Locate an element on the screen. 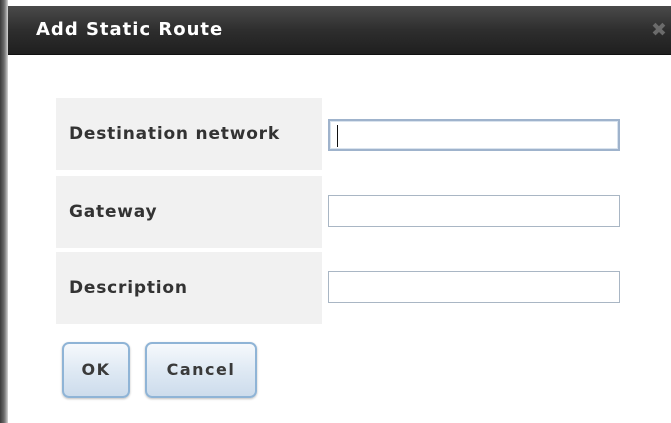 This screenshot has width=671, height=423. cancel-button: Cancel is located at coordinates (201, 370).